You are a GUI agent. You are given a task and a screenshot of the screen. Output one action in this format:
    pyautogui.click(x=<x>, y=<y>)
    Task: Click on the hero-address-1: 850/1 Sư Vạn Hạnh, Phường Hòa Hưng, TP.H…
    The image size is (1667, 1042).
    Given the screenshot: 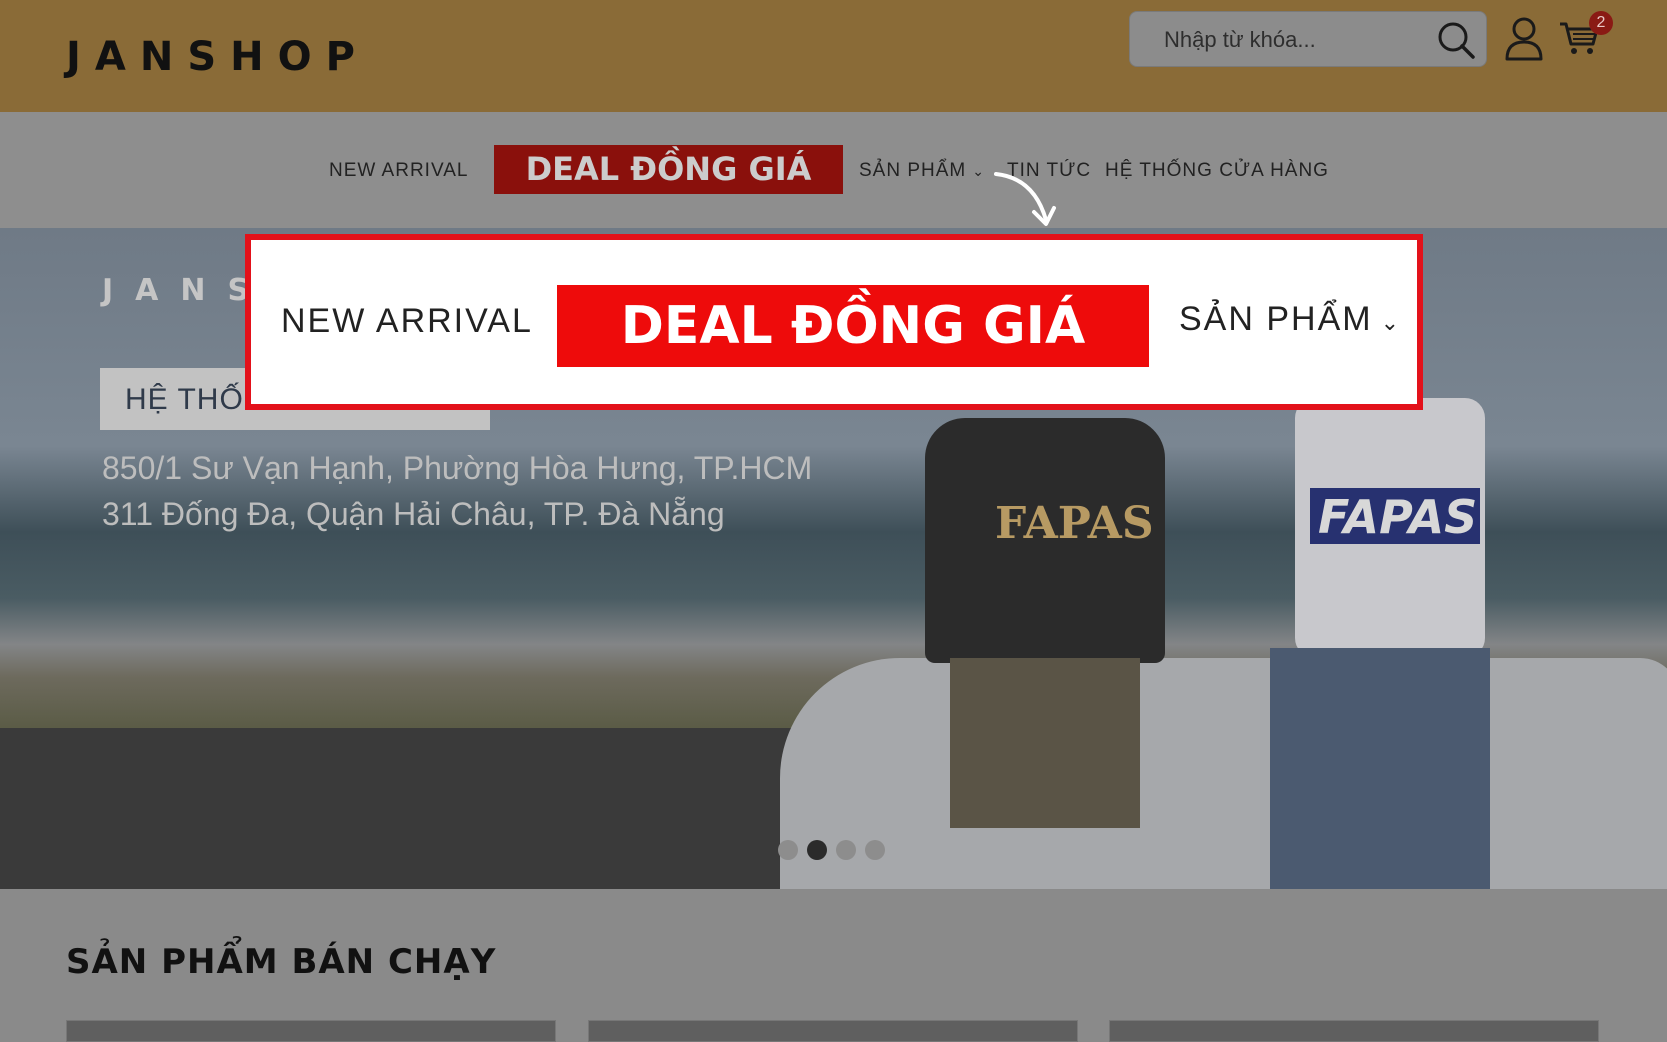 What is the action you would take?
    pyautogui.click(x=457, y=468)
    